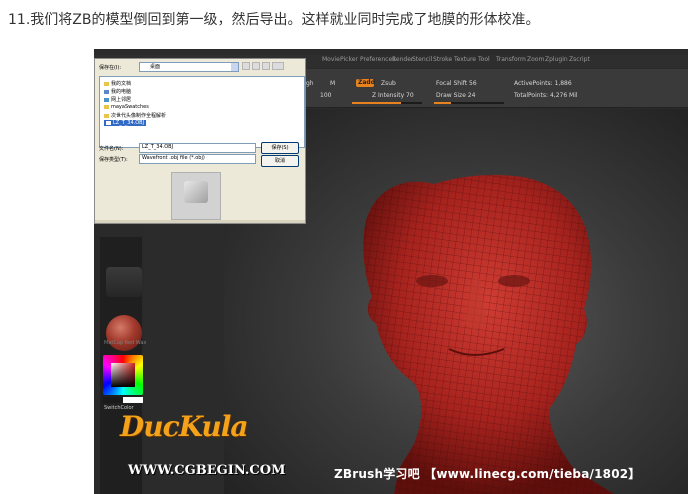  I want to click on head-left-eye, so click(432, 281).